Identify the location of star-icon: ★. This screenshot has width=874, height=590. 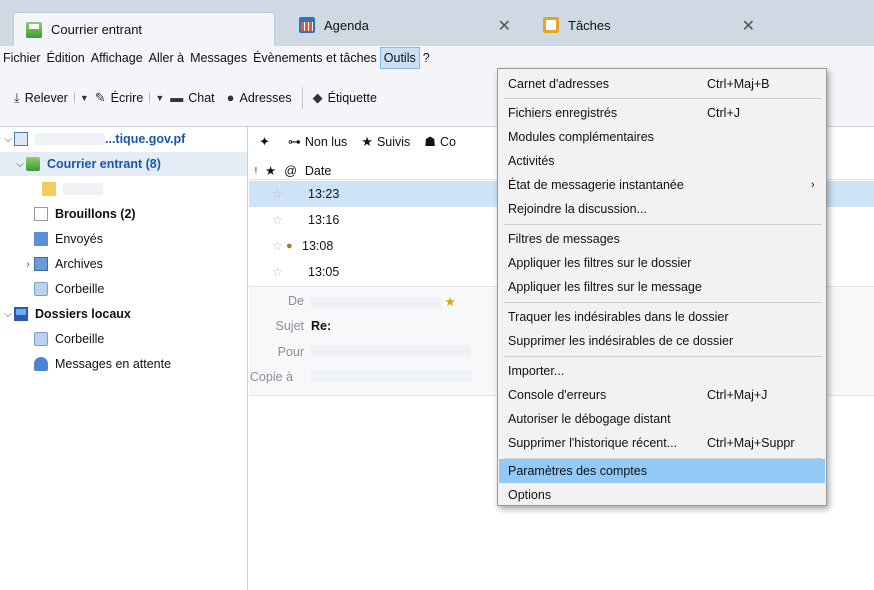
(383, 301).